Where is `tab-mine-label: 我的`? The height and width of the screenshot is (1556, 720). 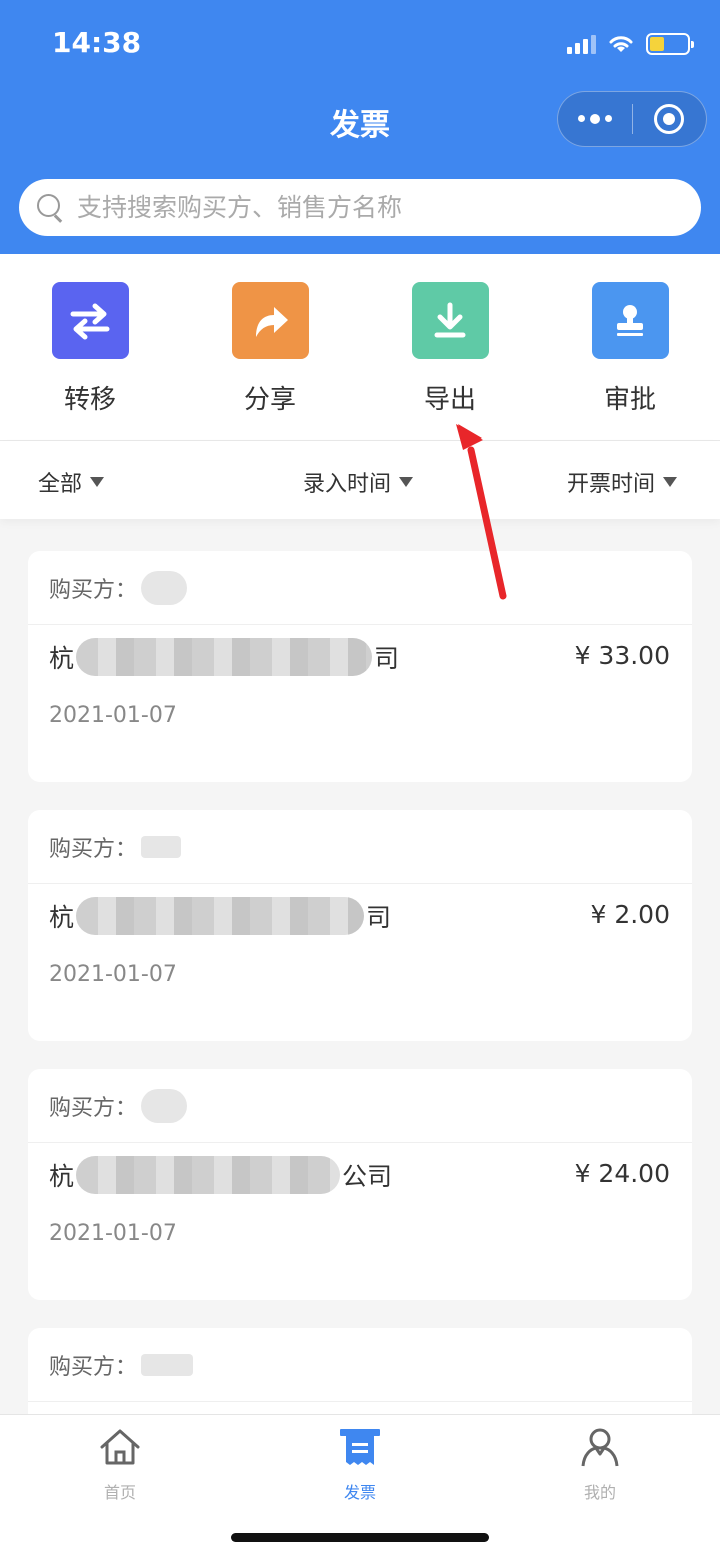
tab-mine-label: 我的 is located at coordinates (599, 1492).